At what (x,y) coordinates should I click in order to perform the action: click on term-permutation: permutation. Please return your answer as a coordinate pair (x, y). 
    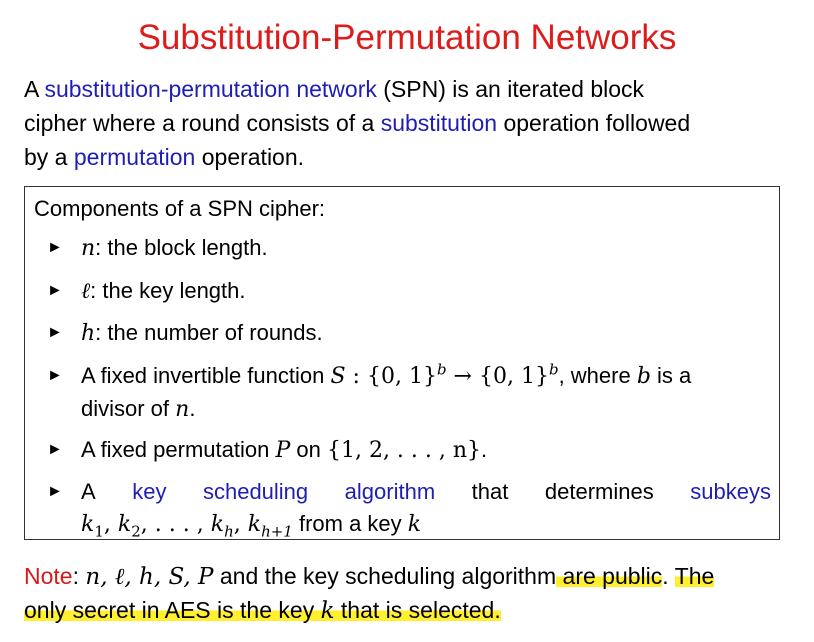
    Looking at the image, I should click on (134, 157).